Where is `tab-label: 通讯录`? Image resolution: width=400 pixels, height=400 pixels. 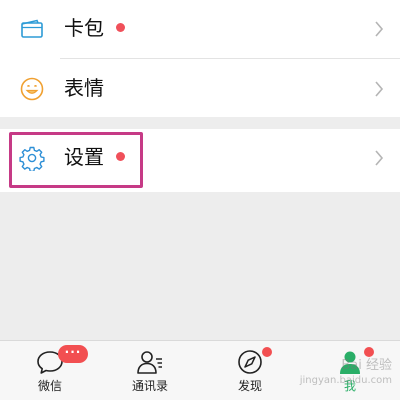
tab-label: 通讯录 is located at coordinates (149, 386).